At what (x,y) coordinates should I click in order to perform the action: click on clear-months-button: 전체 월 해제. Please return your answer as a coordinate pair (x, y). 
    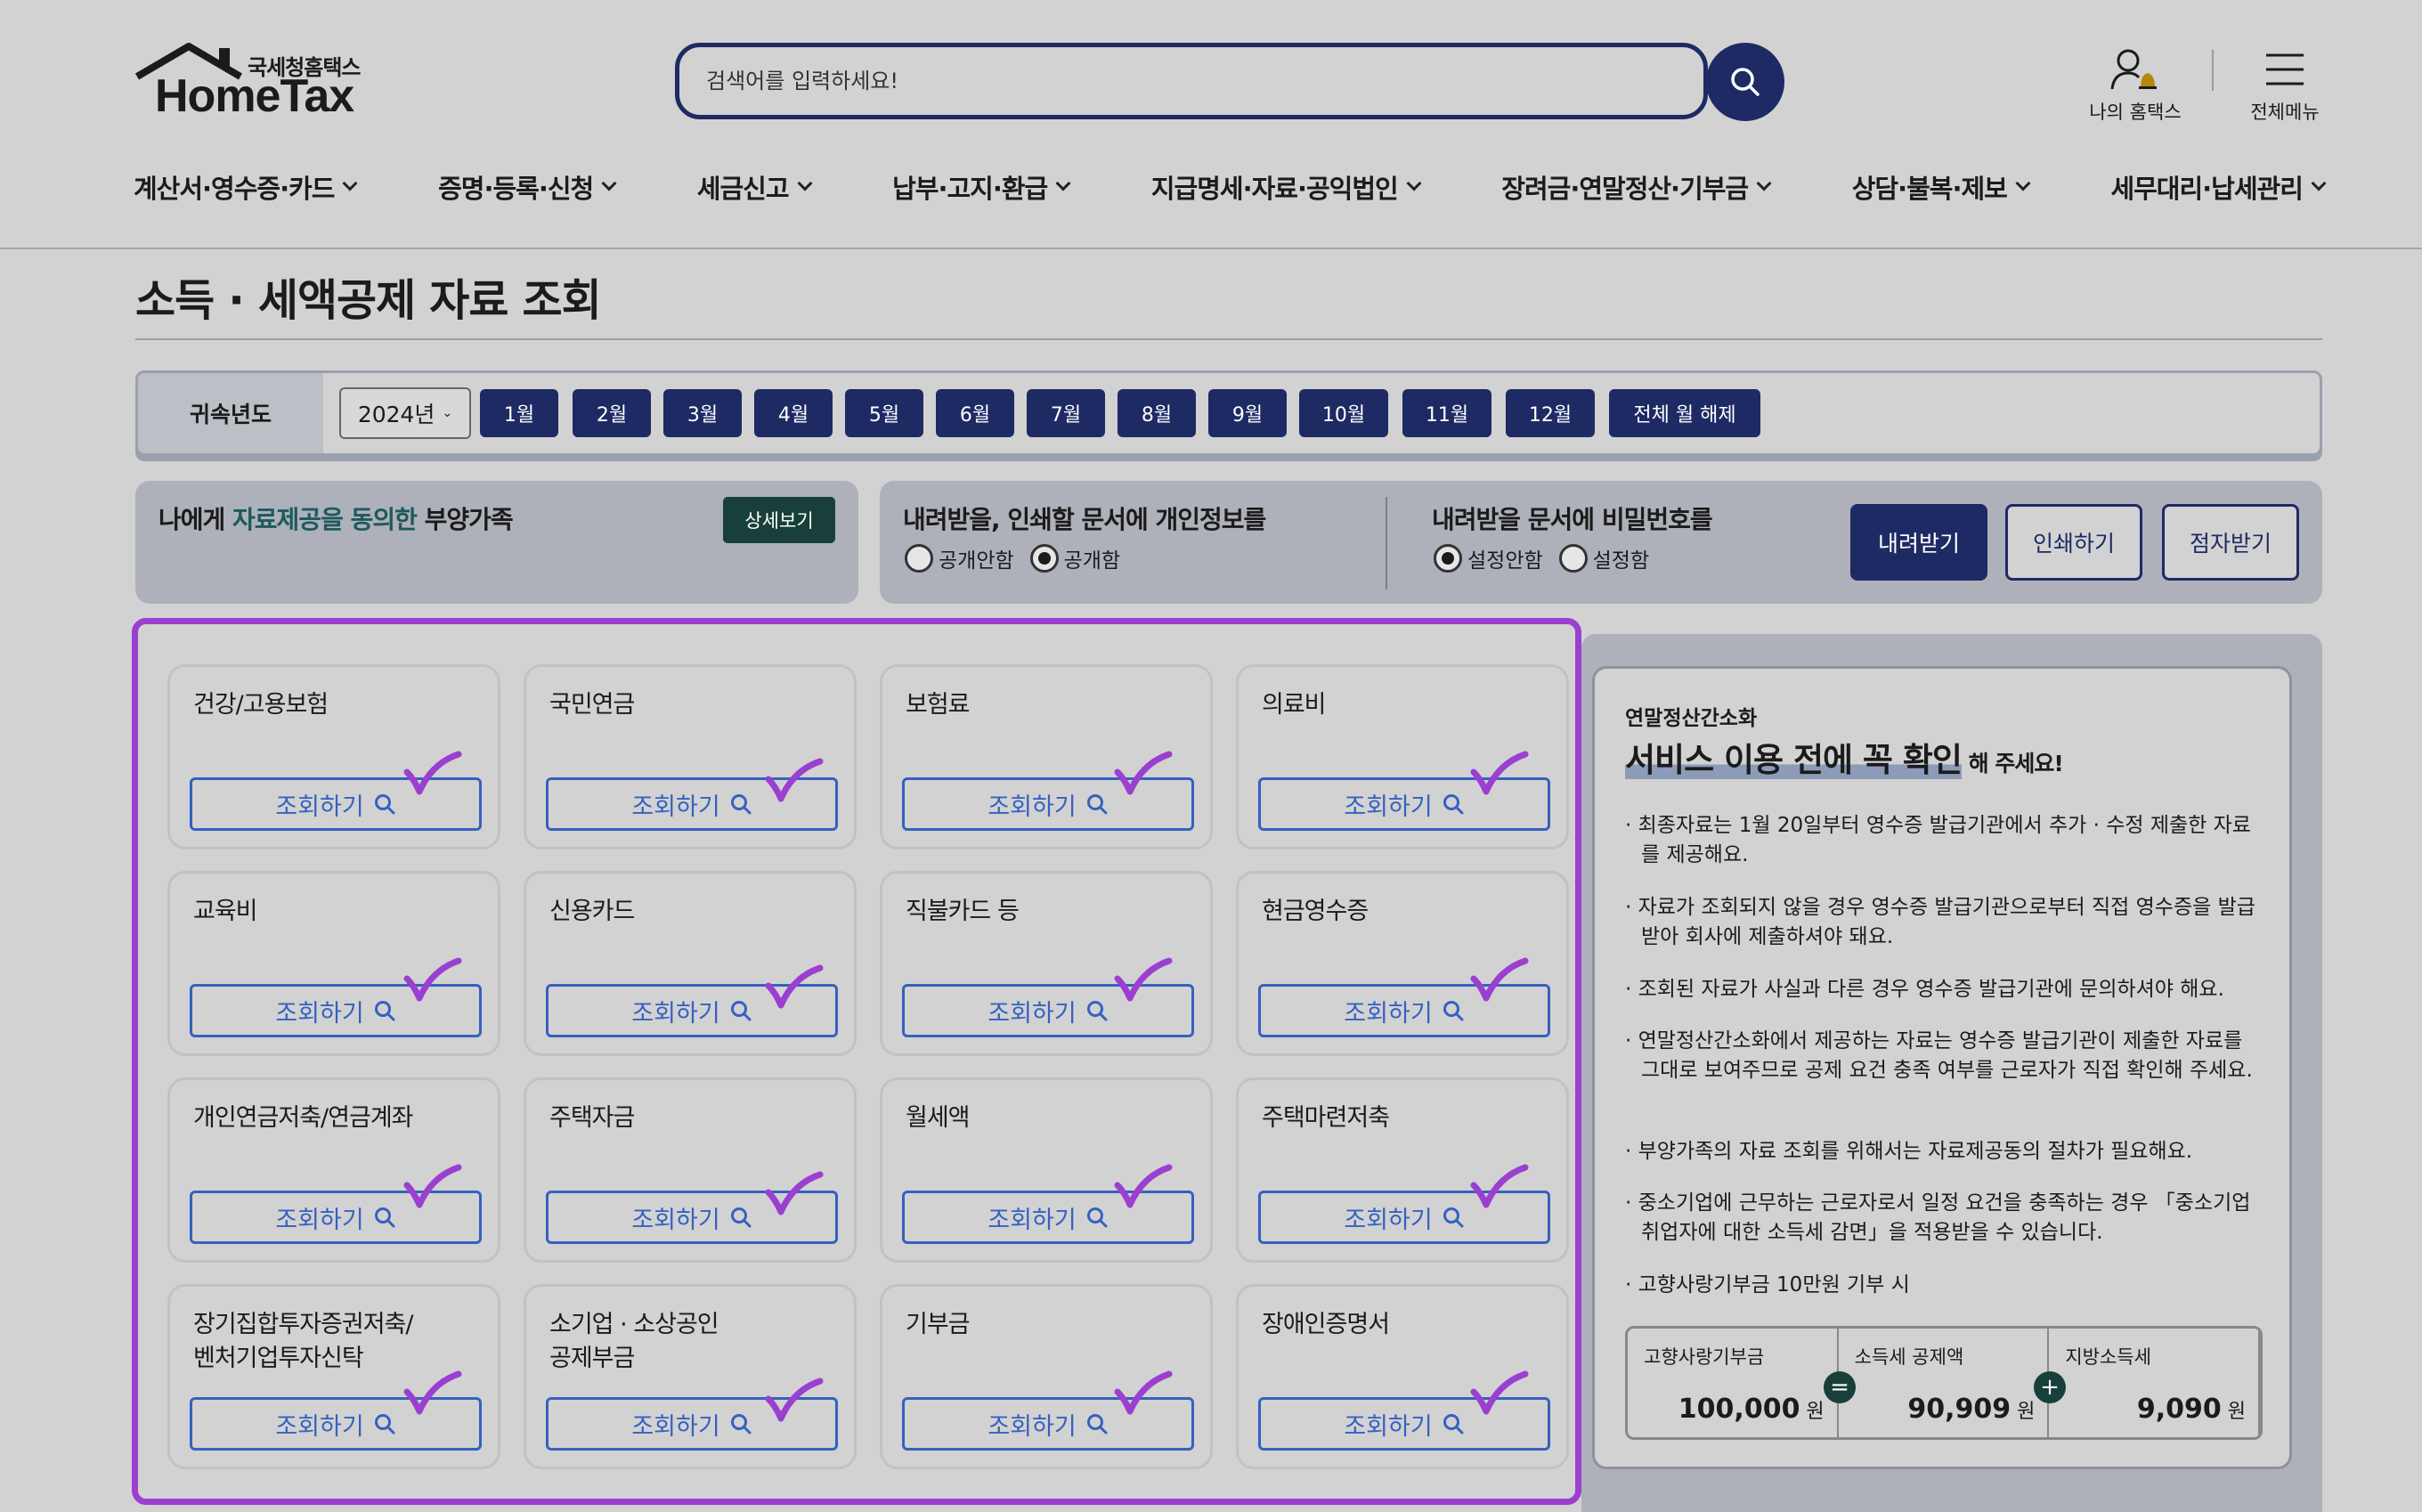
    Looking at the image, I should click on (1684, 413).